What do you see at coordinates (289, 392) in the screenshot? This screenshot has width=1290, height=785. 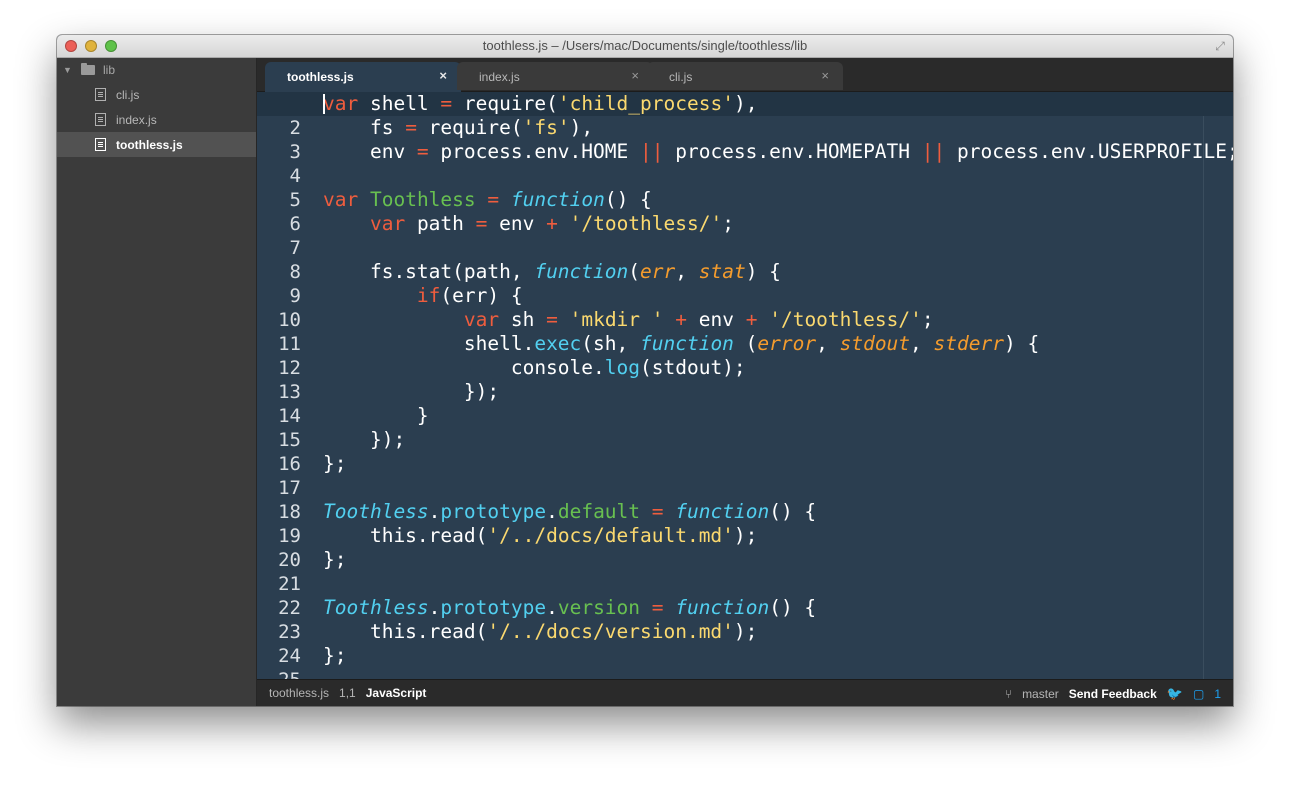 I see `line-number: 13` at bounding box center [289, 392].